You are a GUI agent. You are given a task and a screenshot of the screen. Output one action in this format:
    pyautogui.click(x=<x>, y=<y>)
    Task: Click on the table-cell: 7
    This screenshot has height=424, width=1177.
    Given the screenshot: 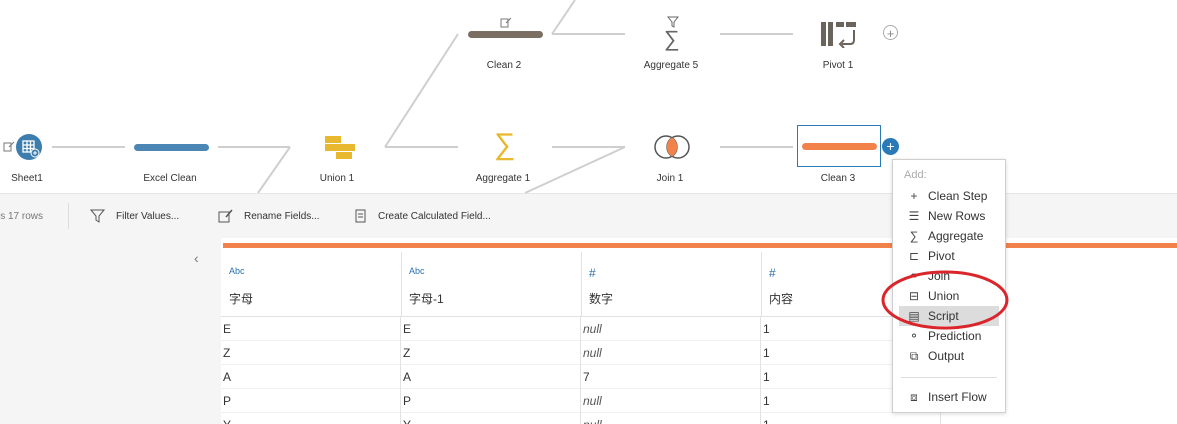 What is the action you would take?
    pyautogui.click(x=671, y=377)
    